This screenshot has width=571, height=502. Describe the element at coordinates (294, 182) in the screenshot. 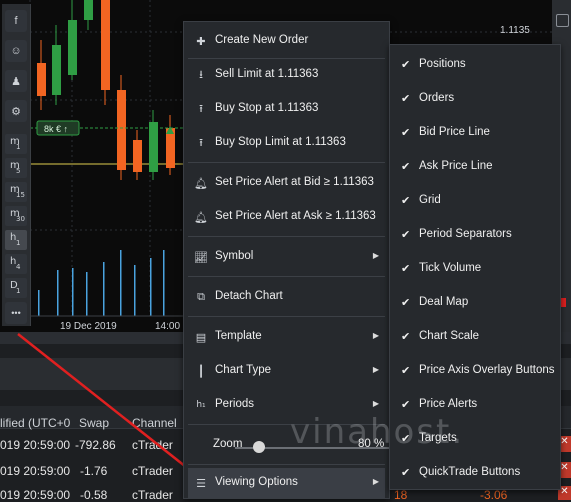

I see `menu-item-label: Set Price Alert at Bid ≥ 1.11363` at that location.